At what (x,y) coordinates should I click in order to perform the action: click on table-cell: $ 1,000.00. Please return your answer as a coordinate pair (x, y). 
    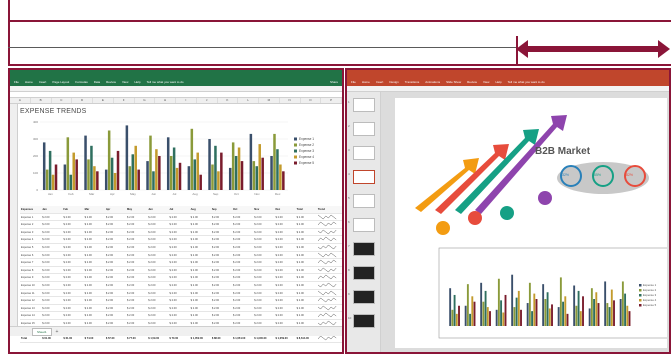
    Looking at the image, I should click on (263, 338).